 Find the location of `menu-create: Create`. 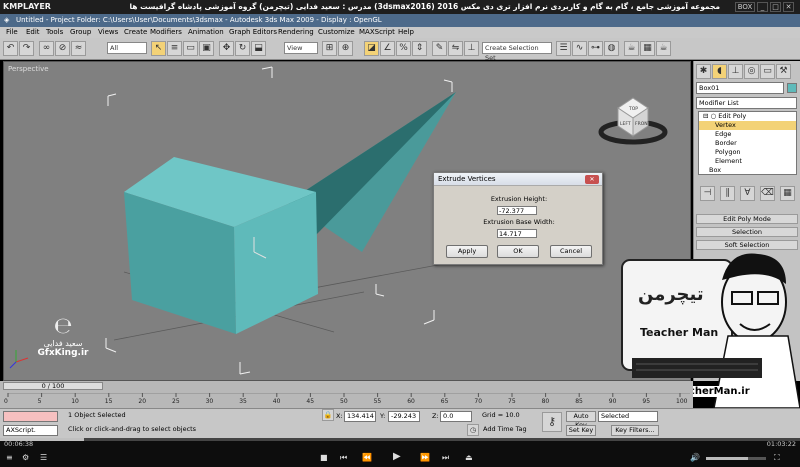

menu-create: Create is located at coordinates (135, 32).